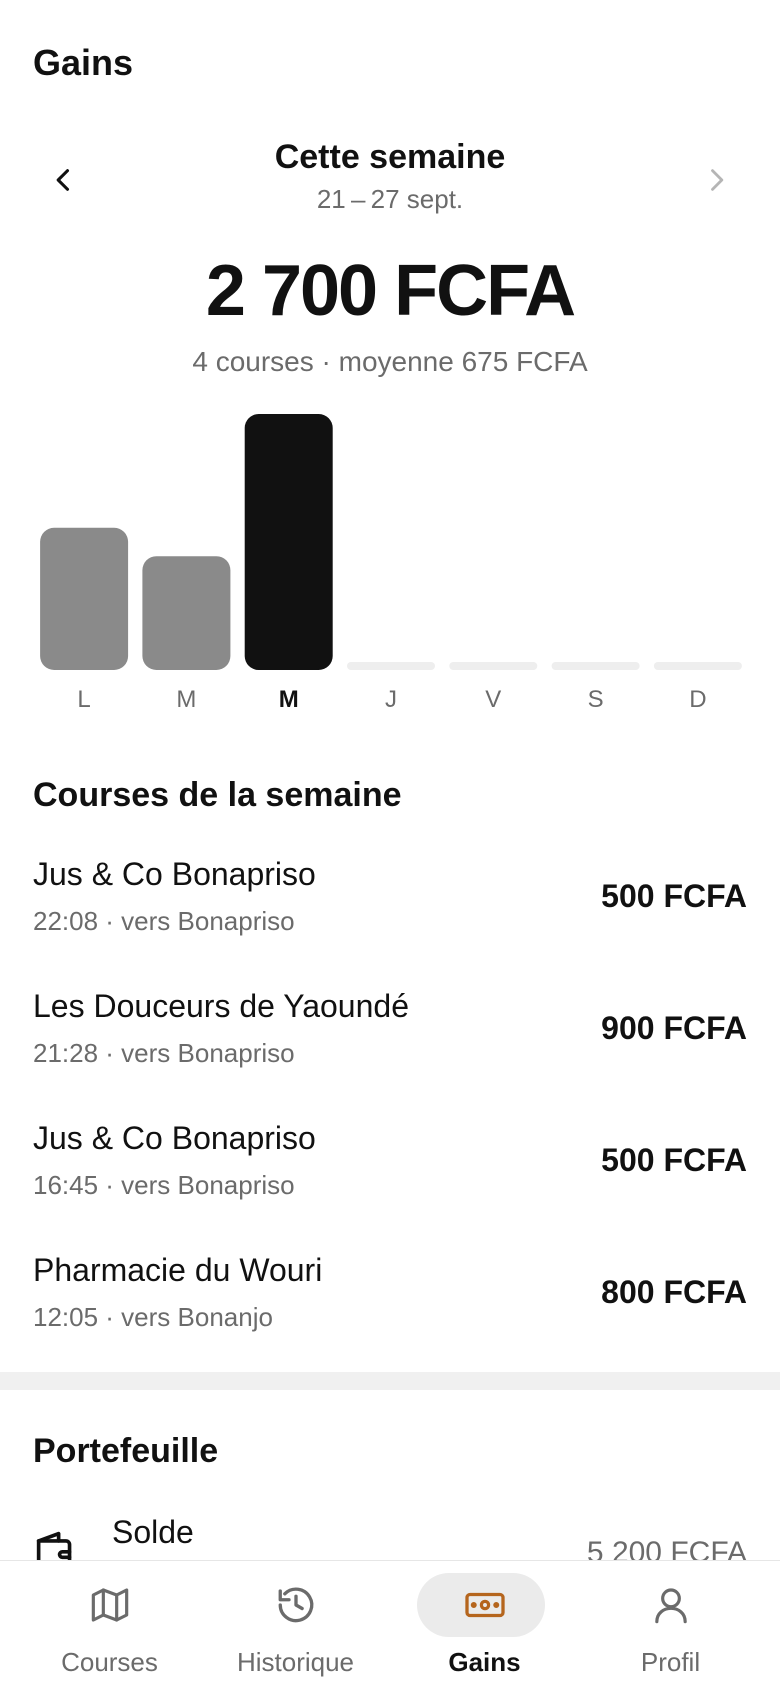 The height and width of the screenshot is (1688, 780). I want to click on ride-merchant: Pharmacie du Wouri, so click(178, 1270).